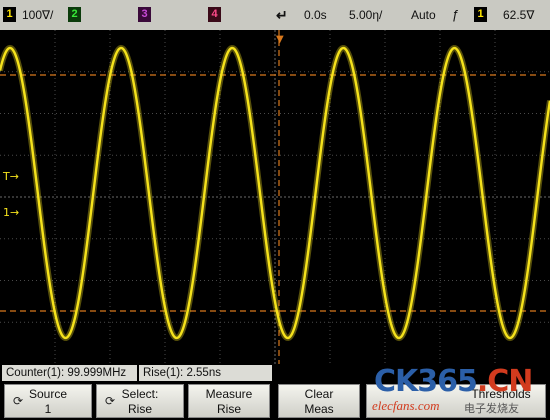 The image size is (550, 420). I want to click on channel-2-badge: 2, so click(74, 14).